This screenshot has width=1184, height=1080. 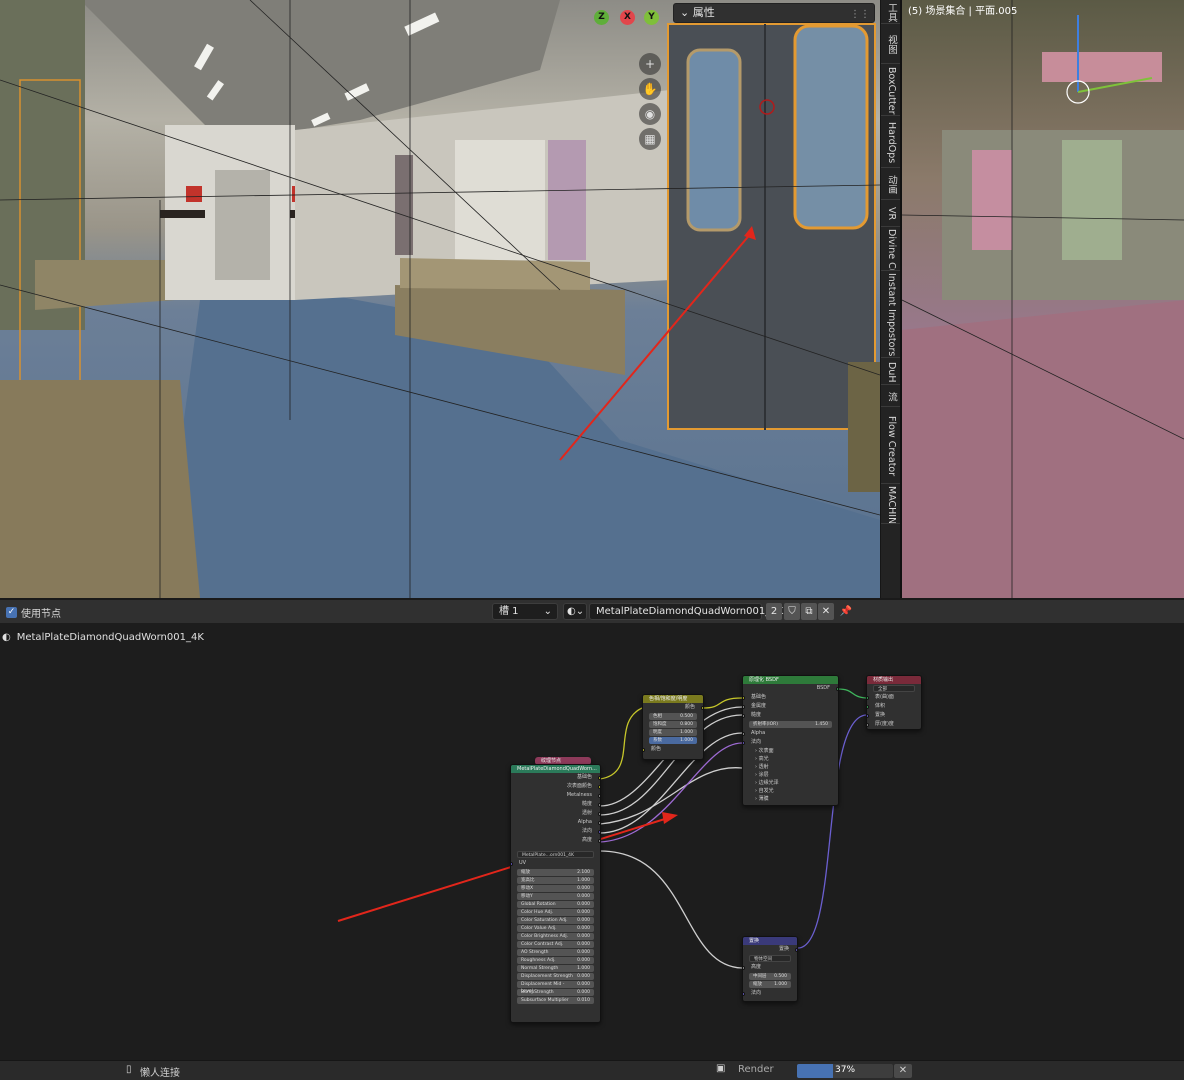 I want to click on displacement-output: 置换, so click(x=770, y=949).